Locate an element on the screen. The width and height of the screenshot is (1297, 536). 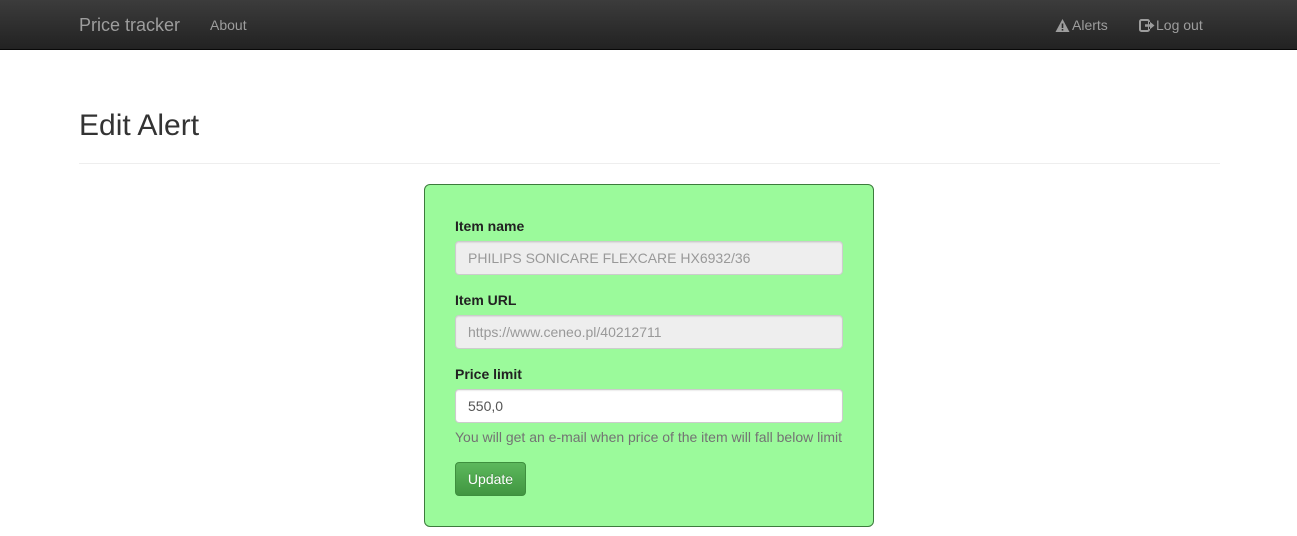
item-name-input is located at coordinates (649, 258).